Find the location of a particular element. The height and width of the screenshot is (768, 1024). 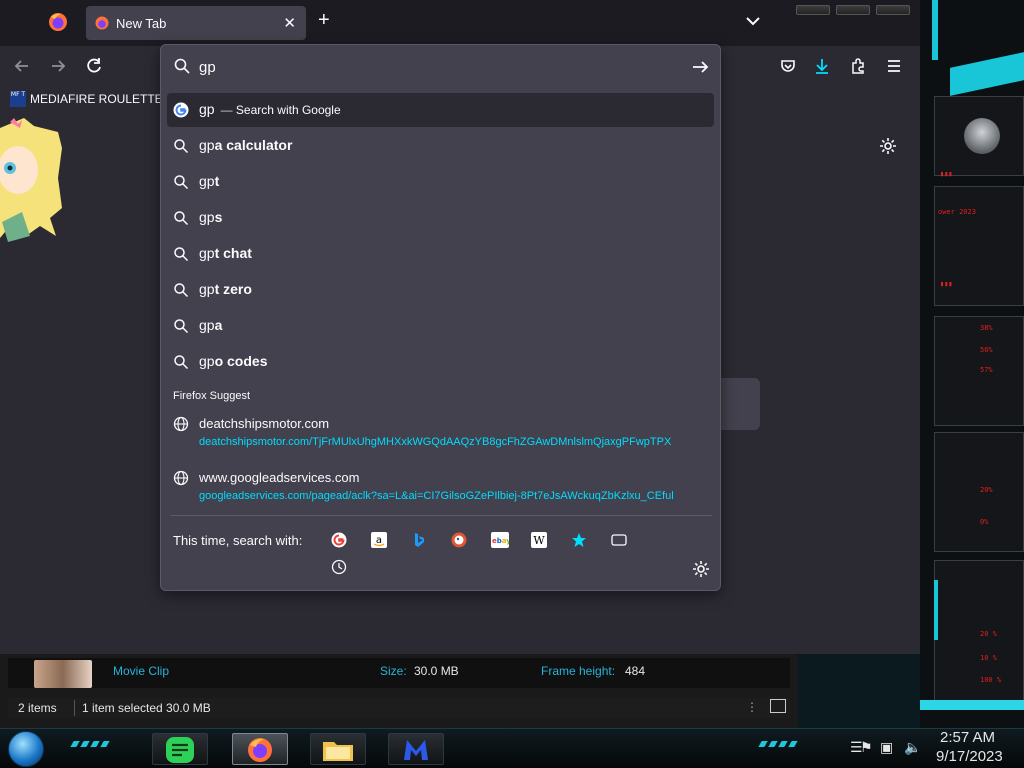

size-label: Size: is located at coordinates (393, 671).